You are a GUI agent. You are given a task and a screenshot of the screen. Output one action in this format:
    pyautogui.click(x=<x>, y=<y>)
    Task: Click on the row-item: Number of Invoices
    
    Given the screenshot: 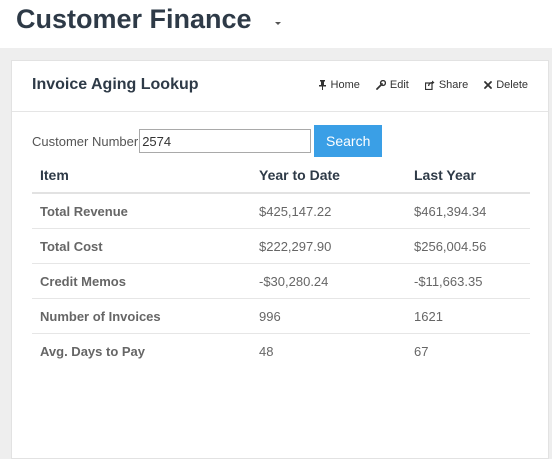 What is the action you would take?
    pyautogui.click(x=141, y=316)
    